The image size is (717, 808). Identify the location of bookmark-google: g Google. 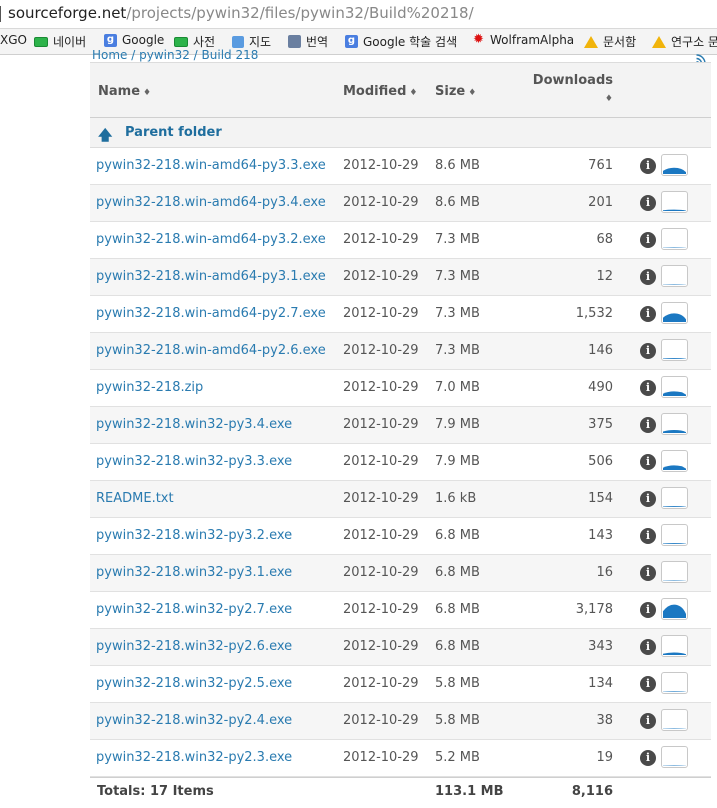
(134, 40).